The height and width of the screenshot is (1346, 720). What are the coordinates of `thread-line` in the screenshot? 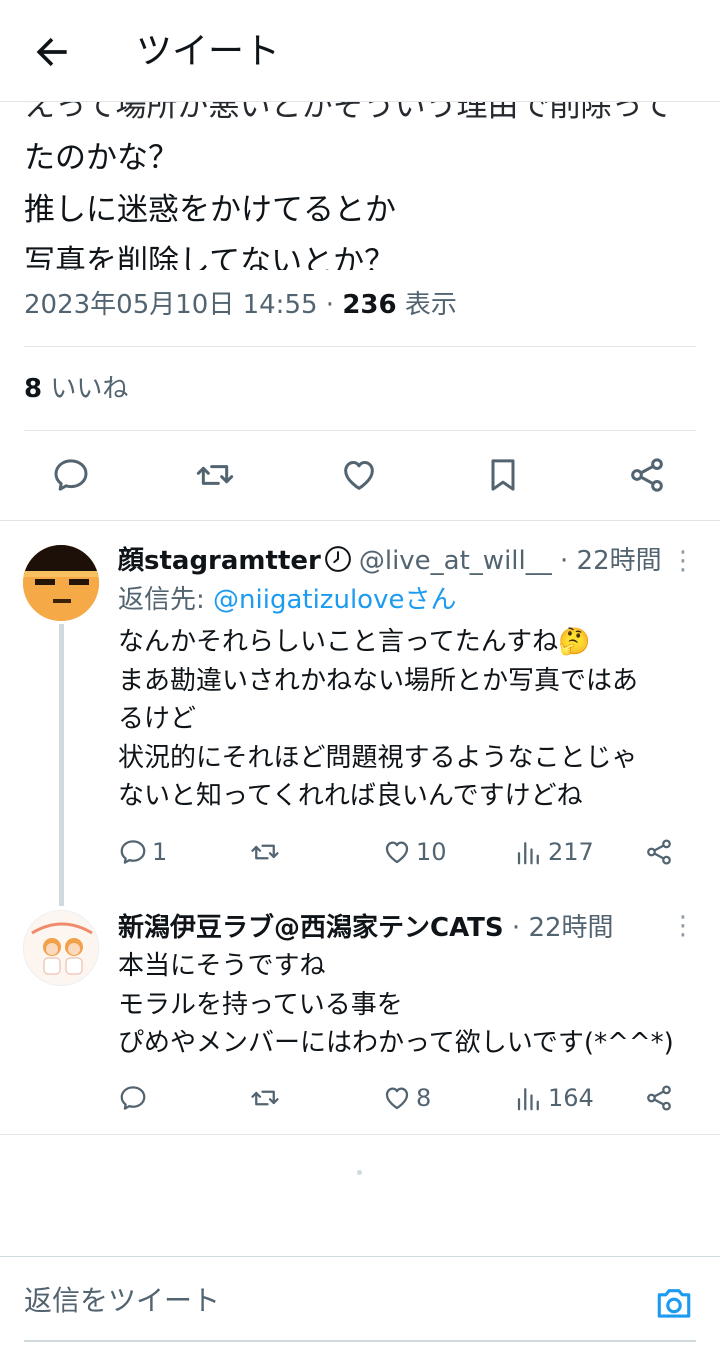 It's located at (61, 765).